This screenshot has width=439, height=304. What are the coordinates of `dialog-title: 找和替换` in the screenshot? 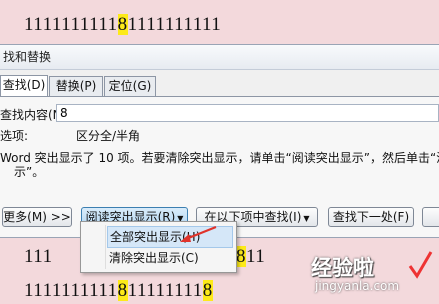 It's located at (219, 57).